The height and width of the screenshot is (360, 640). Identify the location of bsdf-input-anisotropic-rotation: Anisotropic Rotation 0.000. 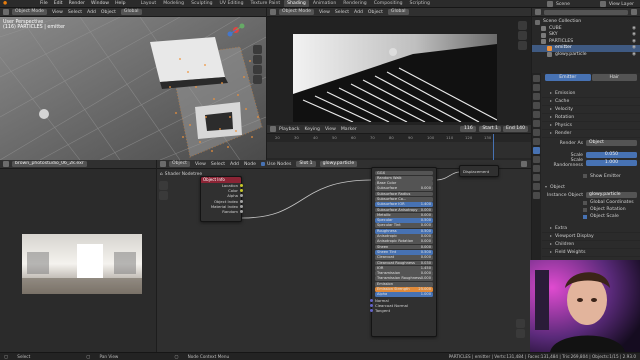
(404, 242).